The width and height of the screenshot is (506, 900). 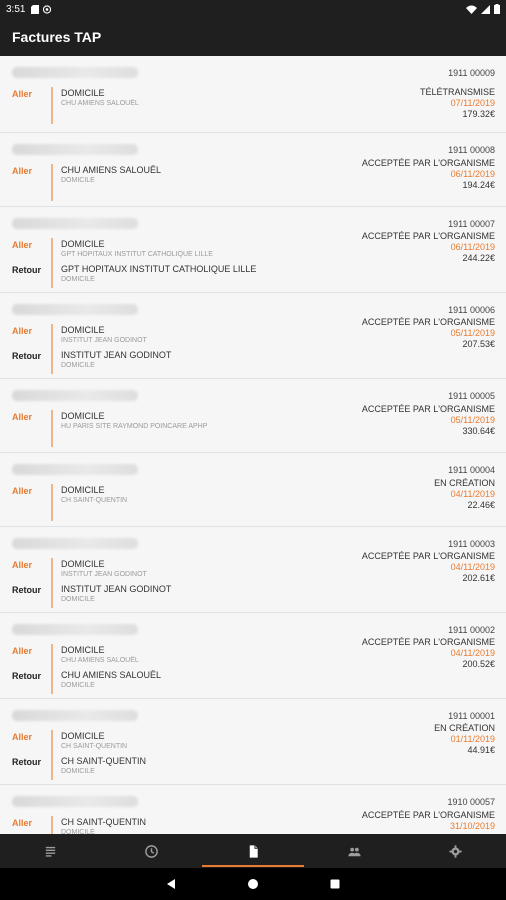 I want to click on invoice-summary: ACCEPTÉE PAR L'ORGANISME 31/10/2019, so click(x=428, y=821).